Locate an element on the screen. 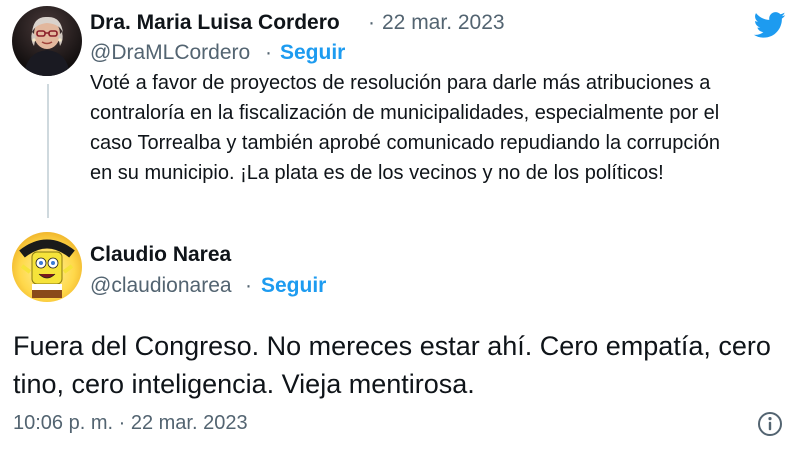 The image size is (800, 455). info-icon is located at coordinates (770, 424).